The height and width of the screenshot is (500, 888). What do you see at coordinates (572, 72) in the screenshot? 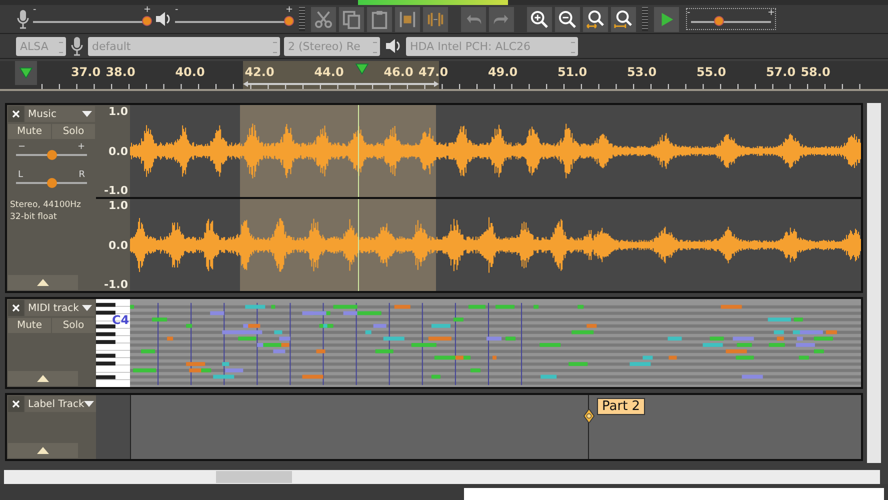
I see `time-label: 51.0` at bounding box center [572, 72].